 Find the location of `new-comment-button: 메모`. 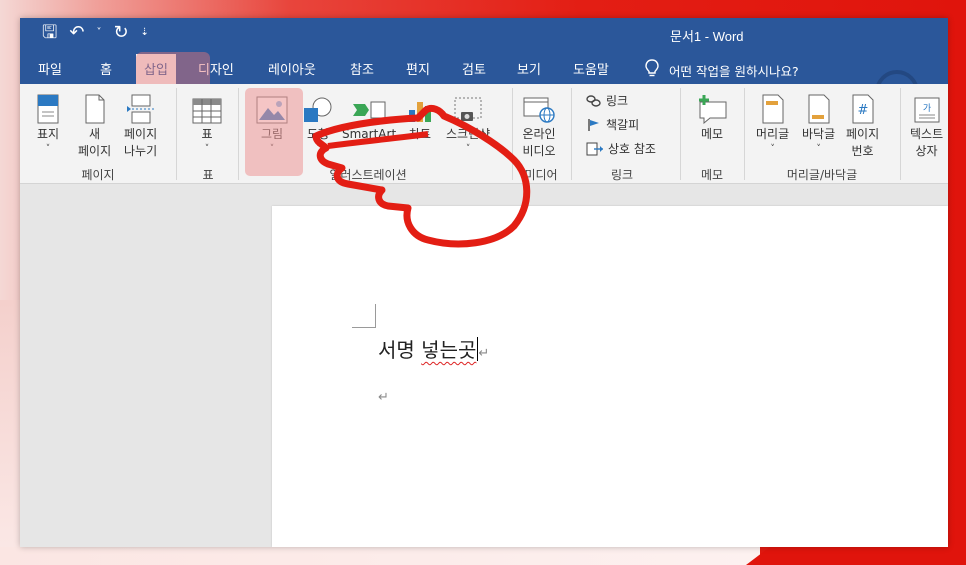

new-comment-button: 메모 is located at coordinates (712, 116).